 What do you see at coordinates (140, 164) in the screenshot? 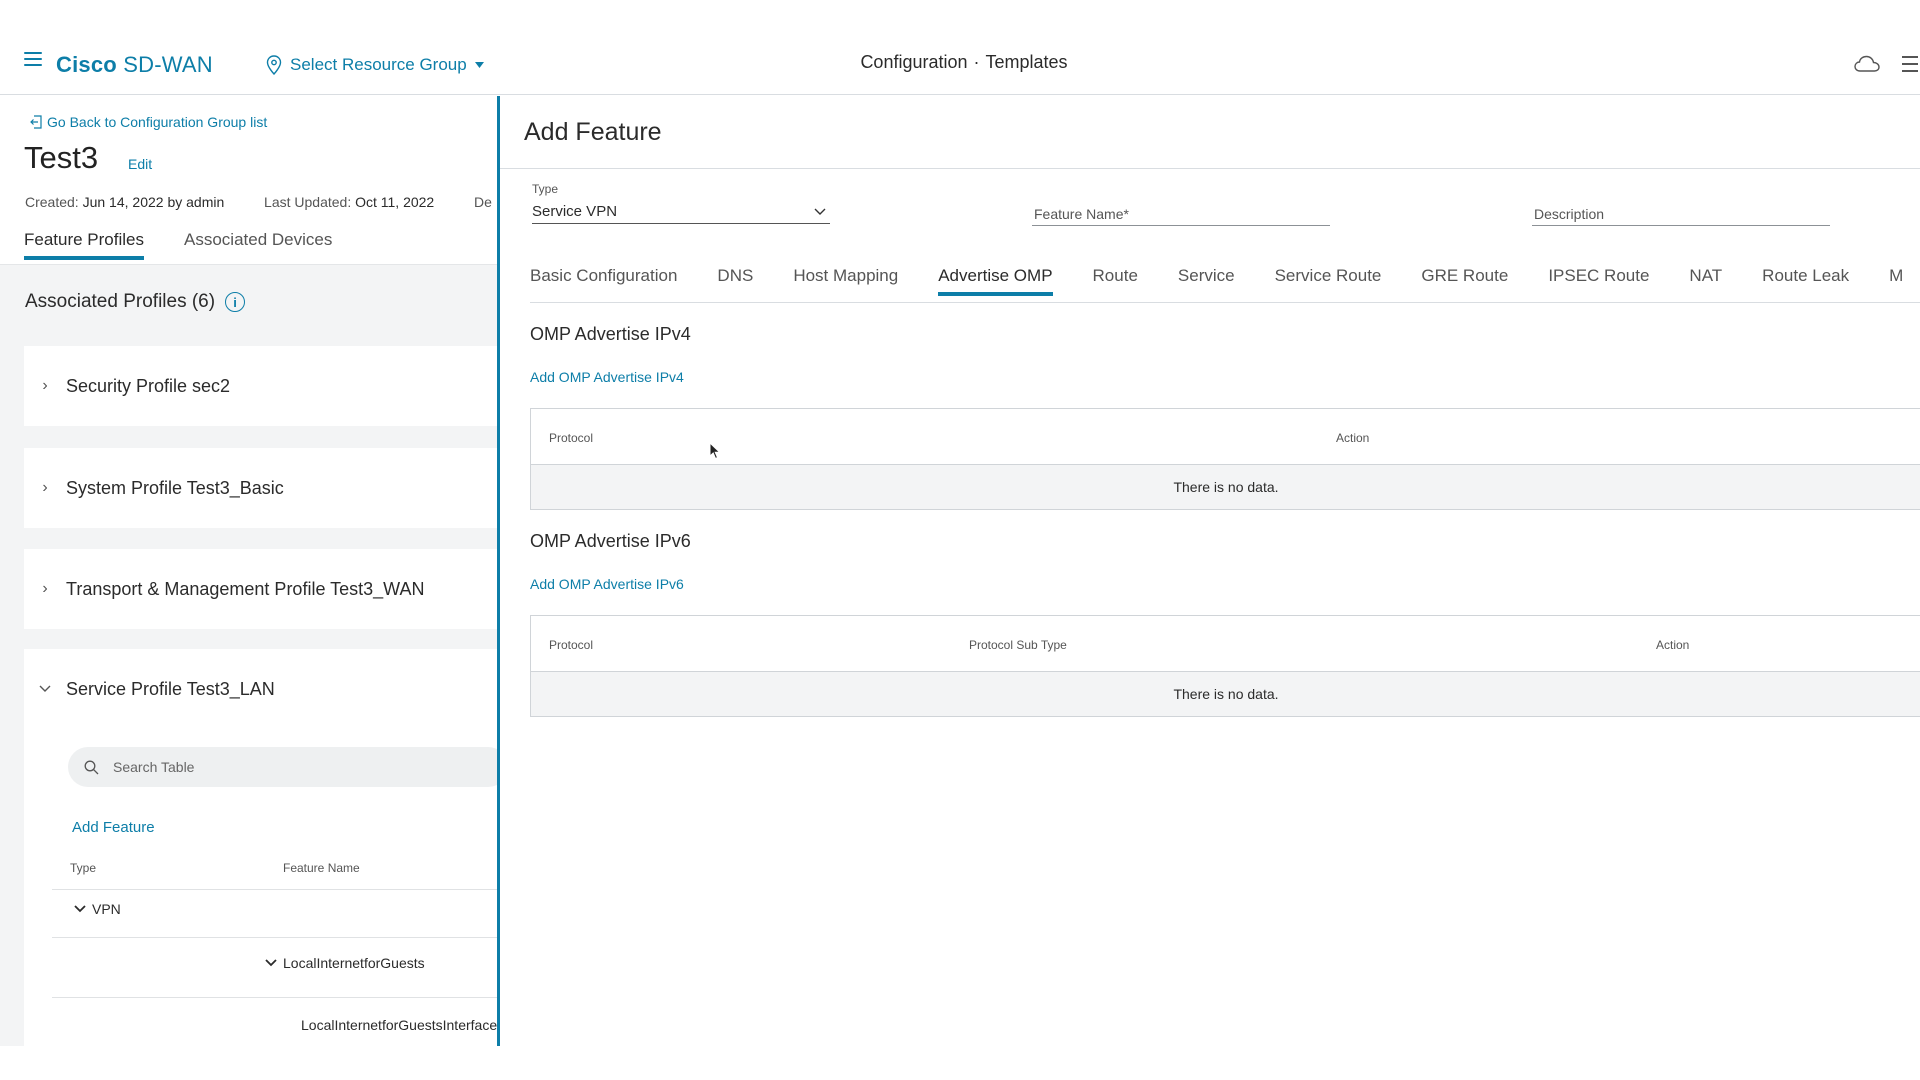
I see `edit-group-link: Edit` at bounding box center [140, 164].